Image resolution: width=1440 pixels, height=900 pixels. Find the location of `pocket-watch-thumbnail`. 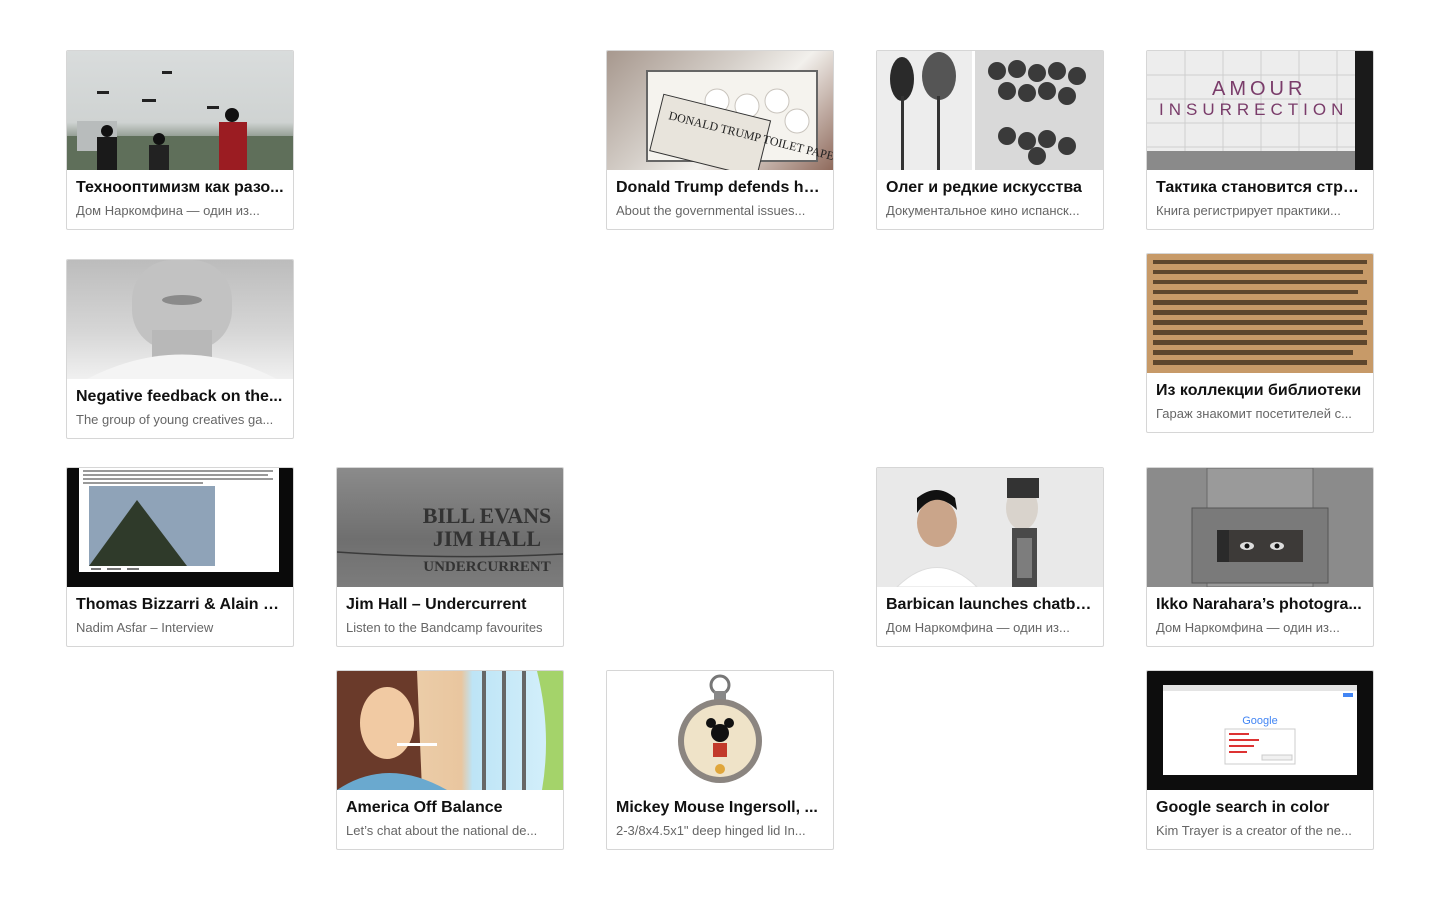

pocket-watch-thumbnail is located at coordinates (720, 730).